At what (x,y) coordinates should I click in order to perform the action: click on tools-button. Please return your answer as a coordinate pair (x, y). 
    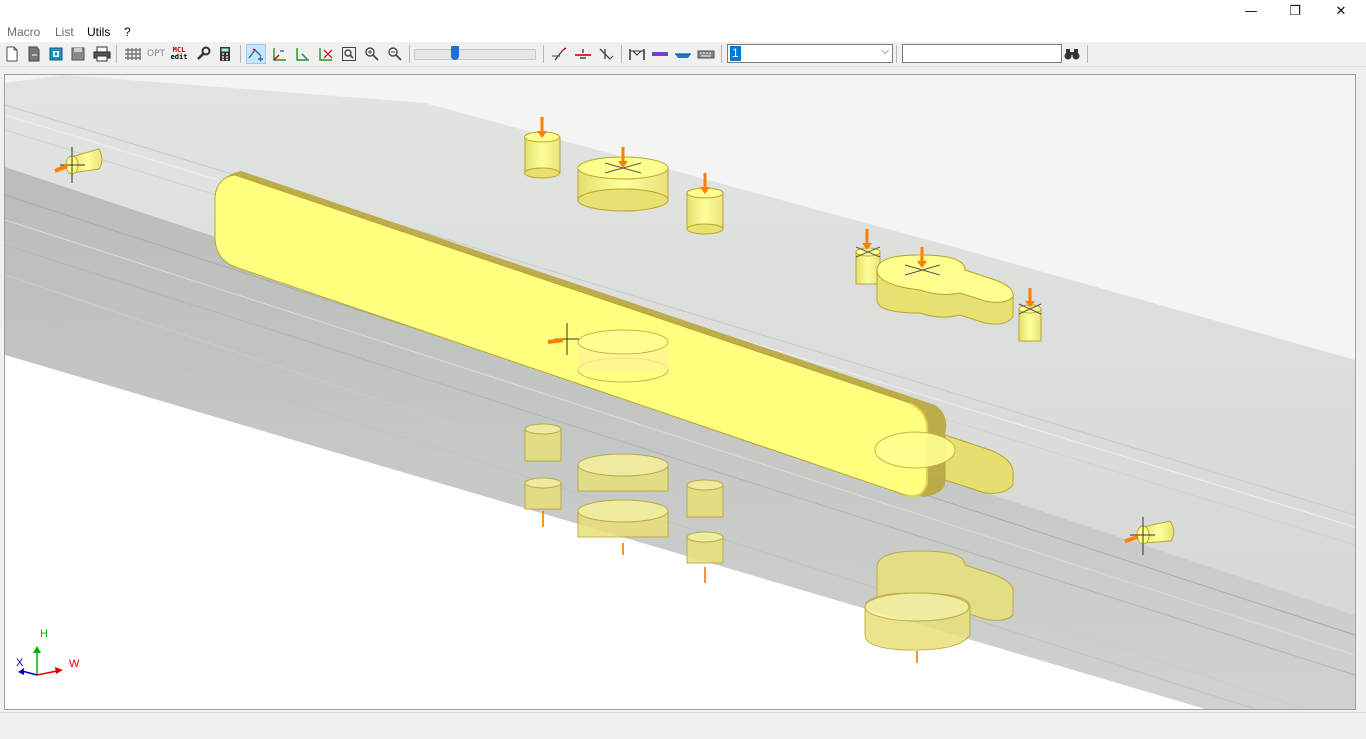
    Looking at the image, I should click on (203, 54).